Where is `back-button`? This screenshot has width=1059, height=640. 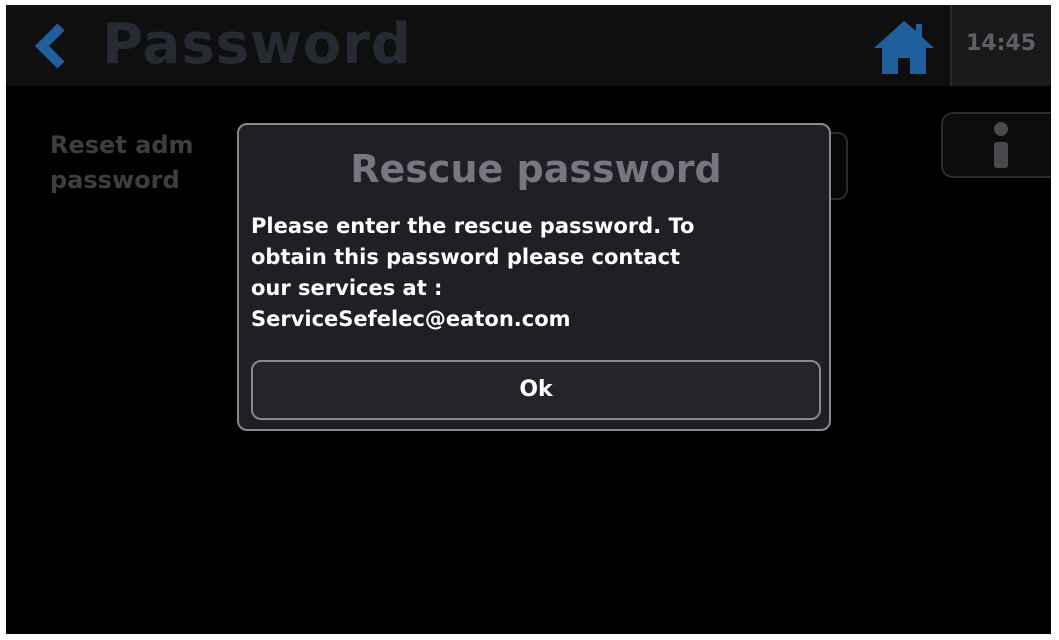 back-button is located at coordinates (50, 46).